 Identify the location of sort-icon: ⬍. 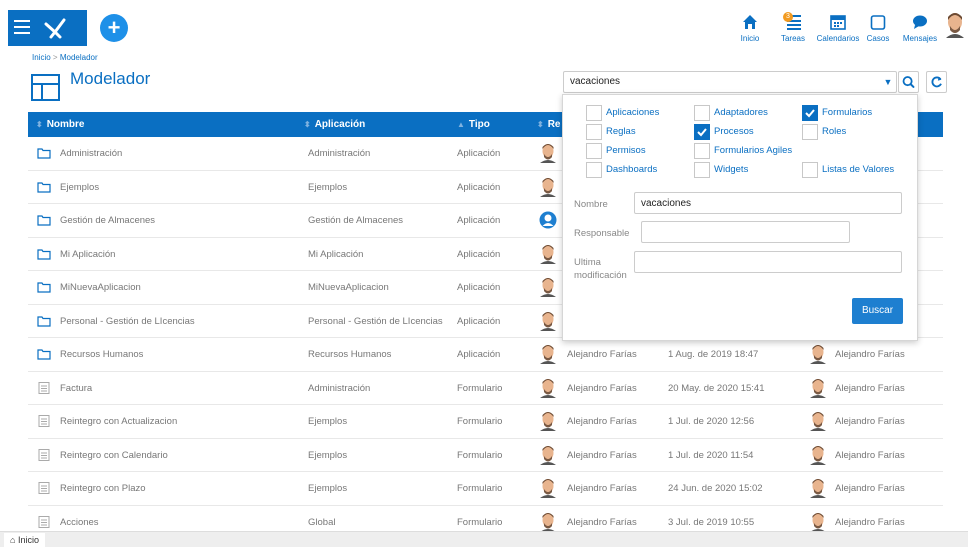
(540, 124).